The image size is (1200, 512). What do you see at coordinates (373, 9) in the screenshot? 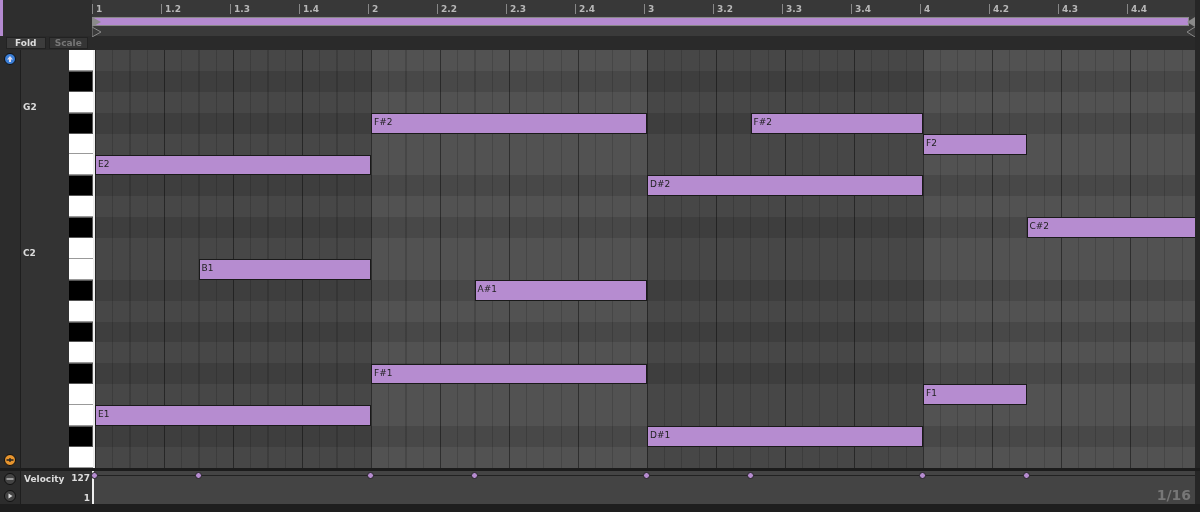
I see `ruler-label: 2` at bounding box center [373, 9].